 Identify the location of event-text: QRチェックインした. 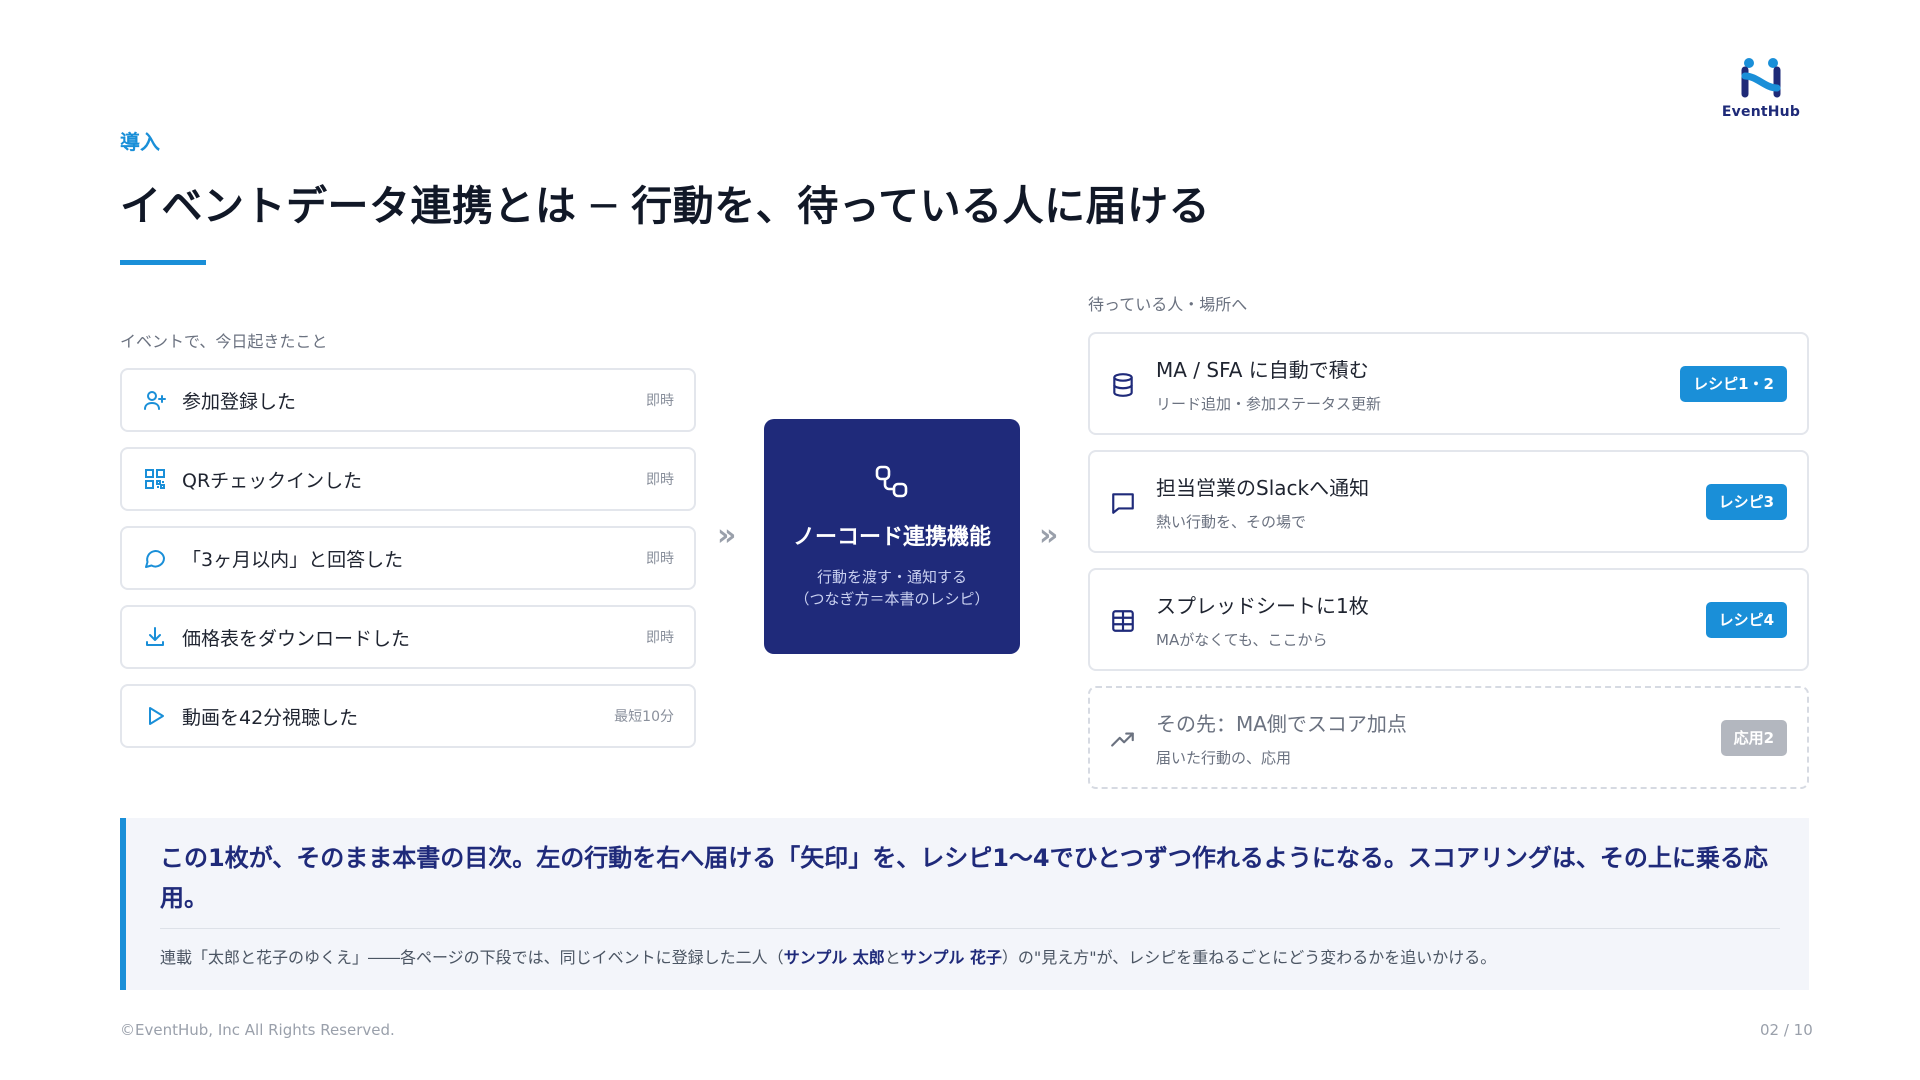
(272, 480).